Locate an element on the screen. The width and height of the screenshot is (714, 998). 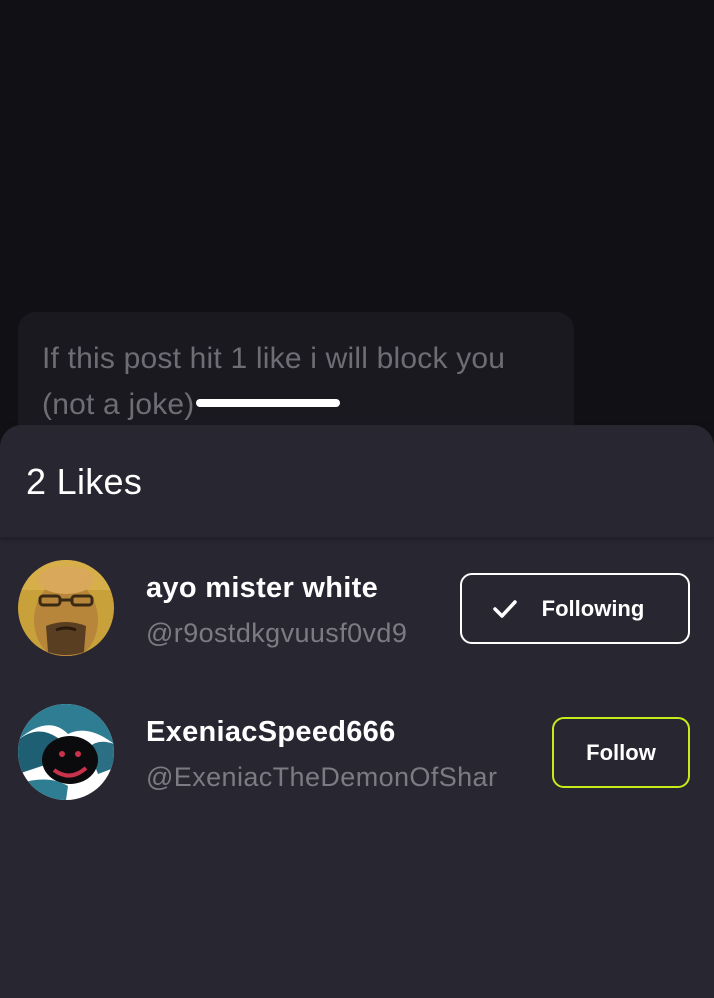
follow-button-label: Follow is located at coordinates (621, 752).